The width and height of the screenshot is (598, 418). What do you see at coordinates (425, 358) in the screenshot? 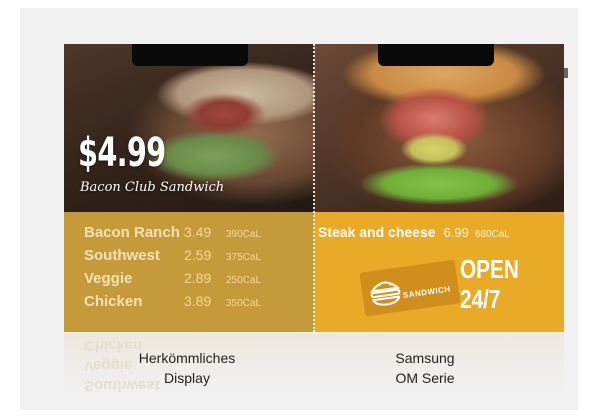
I see `caption-line: Samsung` at bounding box center [425, 358].